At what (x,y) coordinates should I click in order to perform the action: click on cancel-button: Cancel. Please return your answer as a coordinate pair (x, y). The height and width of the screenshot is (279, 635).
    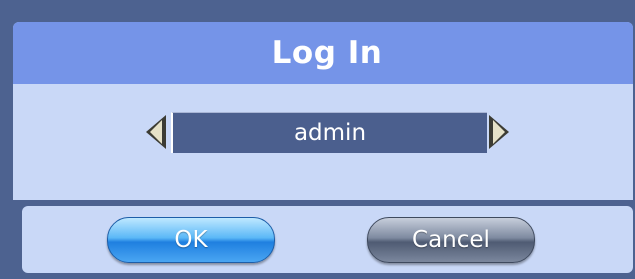
    Looking at the image, I should click on (451, 240).